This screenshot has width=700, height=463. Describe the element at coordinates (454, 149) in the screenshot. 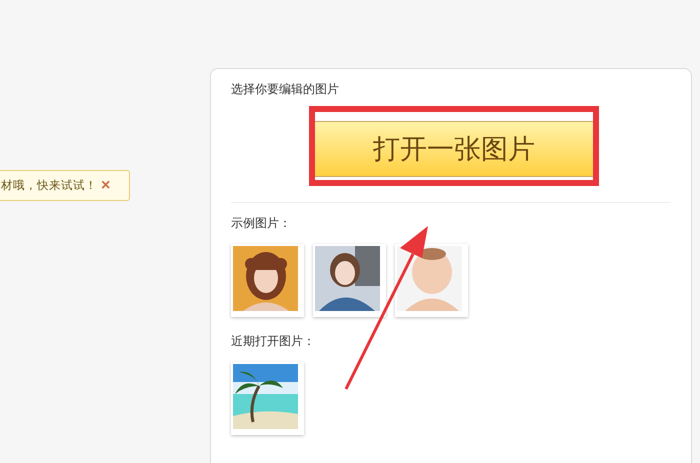

I see `open-image-button: 打开一张图片` at that location.